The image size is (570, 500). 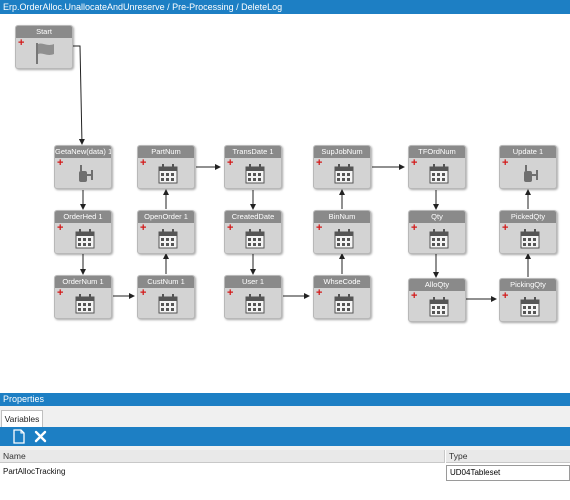 I want to click on orderhed-node: OrderHed 1 +, so click(x=83, y=232).